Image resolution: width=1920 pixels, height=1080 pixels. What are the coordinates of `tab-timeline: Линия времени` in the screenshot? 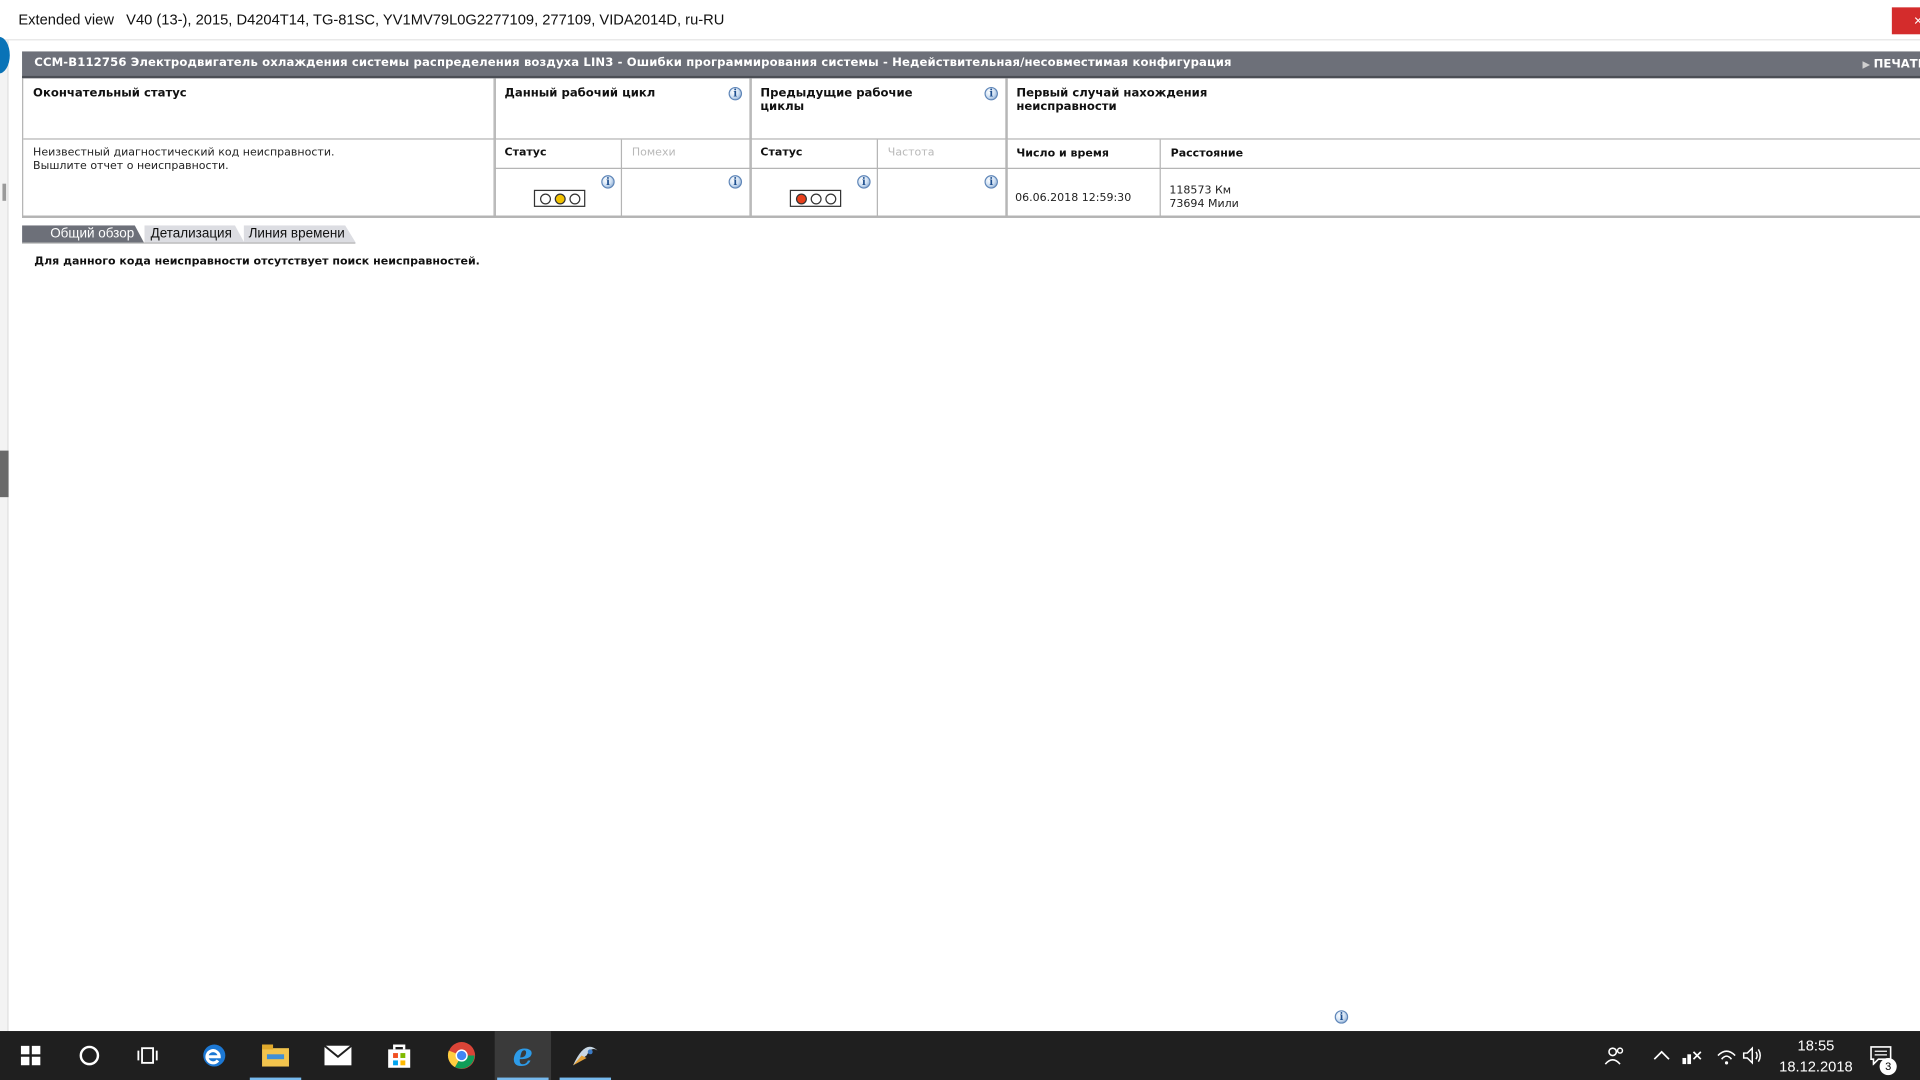 It's located at (300, 234).